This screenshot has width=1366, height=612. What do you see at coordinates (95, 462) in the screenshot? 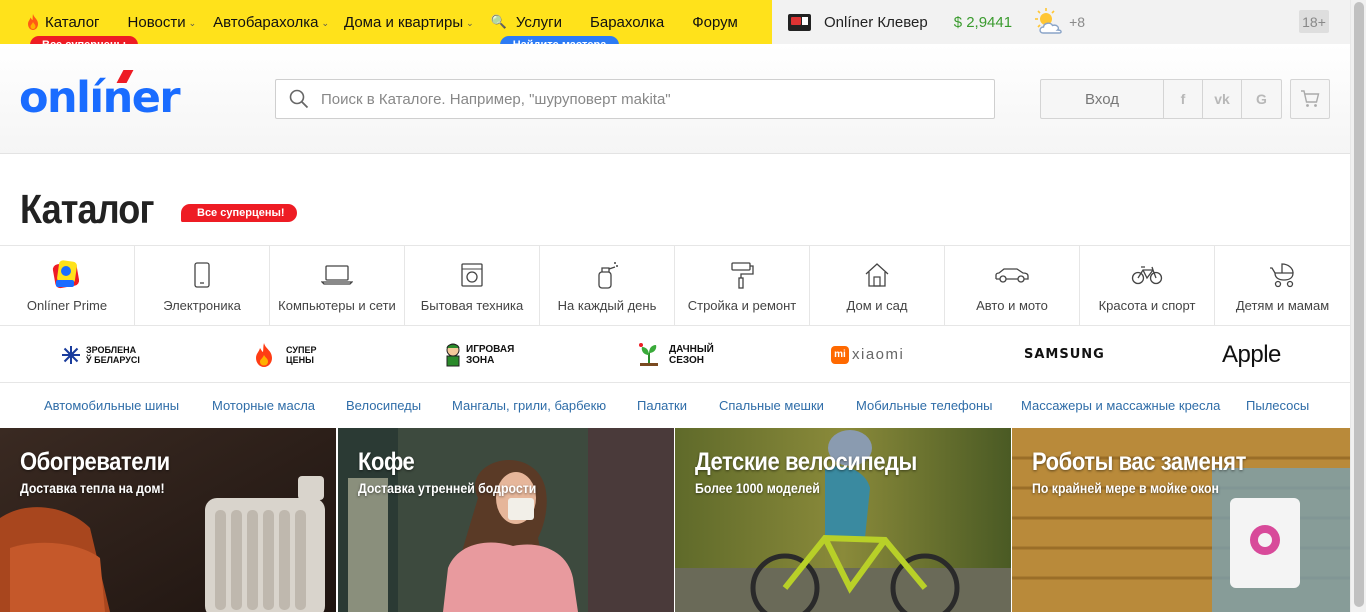
I see `promo-title: Обогреватели` at bounding box center [95, 462].